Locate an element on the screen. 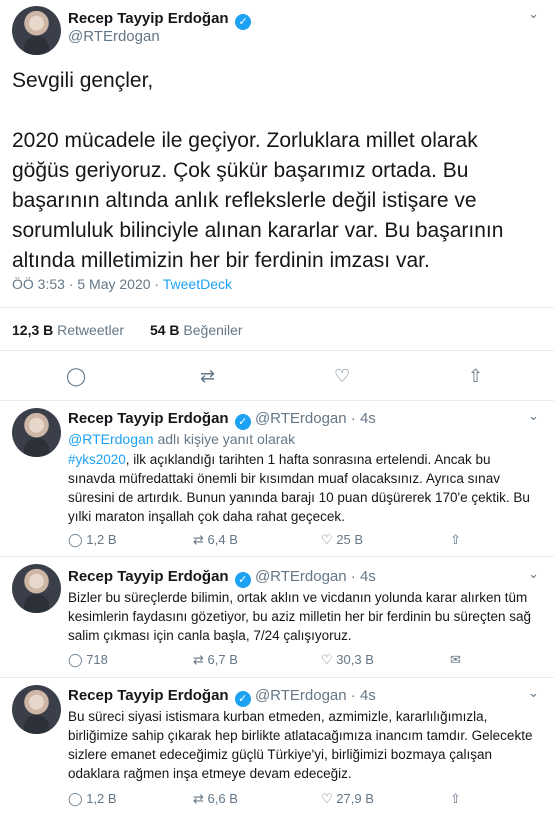 The height and width of the screenshot is (817, 554). tweet-meta: ÖÖ 3:53 · 5 May 2020 · TweetDeck is located at coordinates (122, 284).